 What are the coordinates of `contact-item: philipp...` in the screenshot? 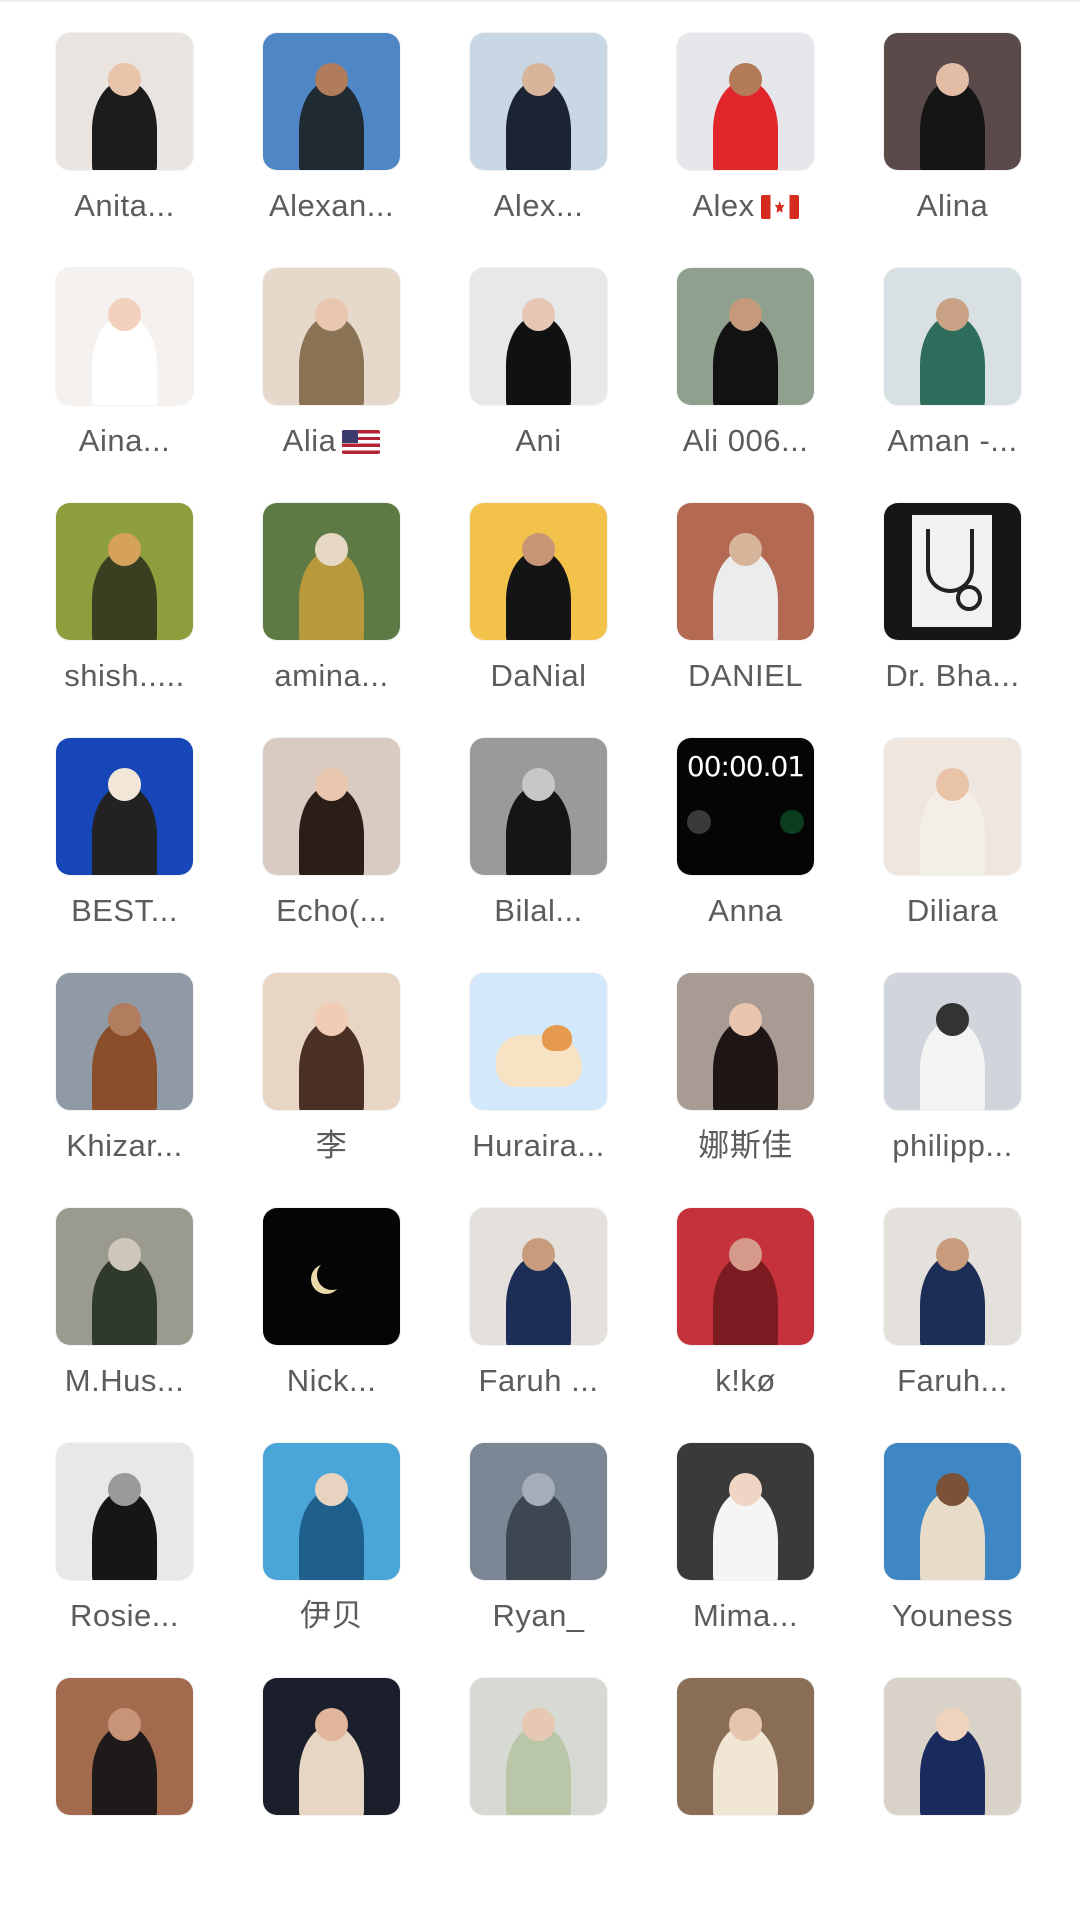 It's located at (952, 1090).